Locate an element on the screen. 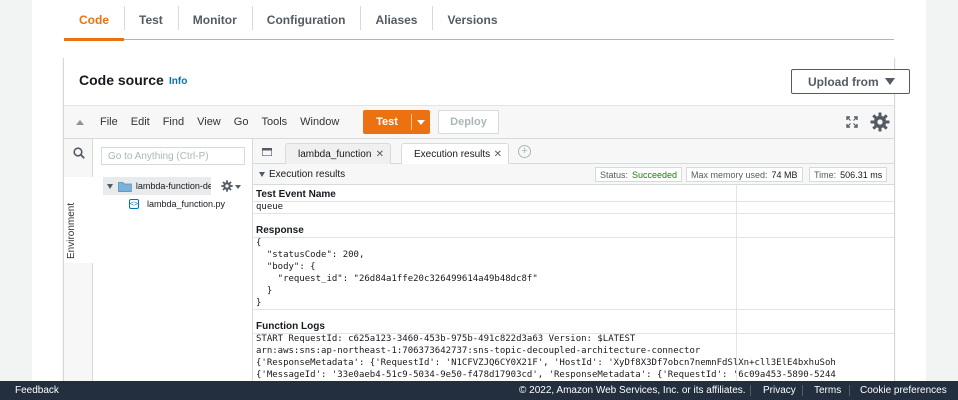  tab-list-icon is located at coordinates (267, 152).